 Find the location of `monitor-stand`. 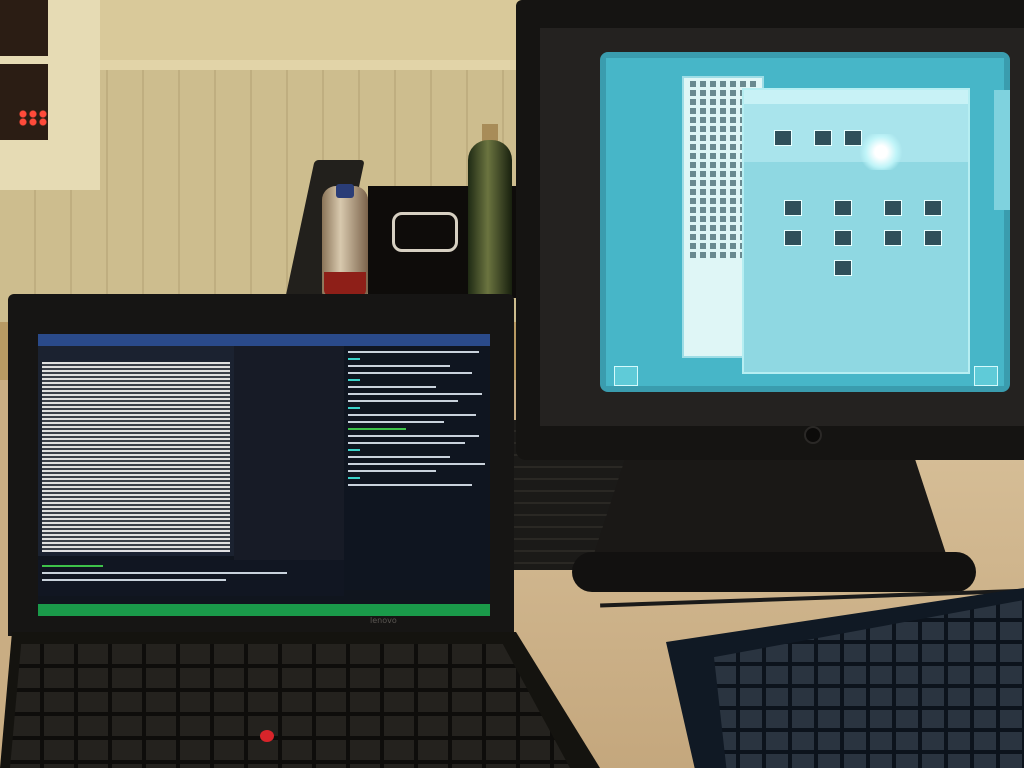

monitor-stand is located at coordinates (770, 511).